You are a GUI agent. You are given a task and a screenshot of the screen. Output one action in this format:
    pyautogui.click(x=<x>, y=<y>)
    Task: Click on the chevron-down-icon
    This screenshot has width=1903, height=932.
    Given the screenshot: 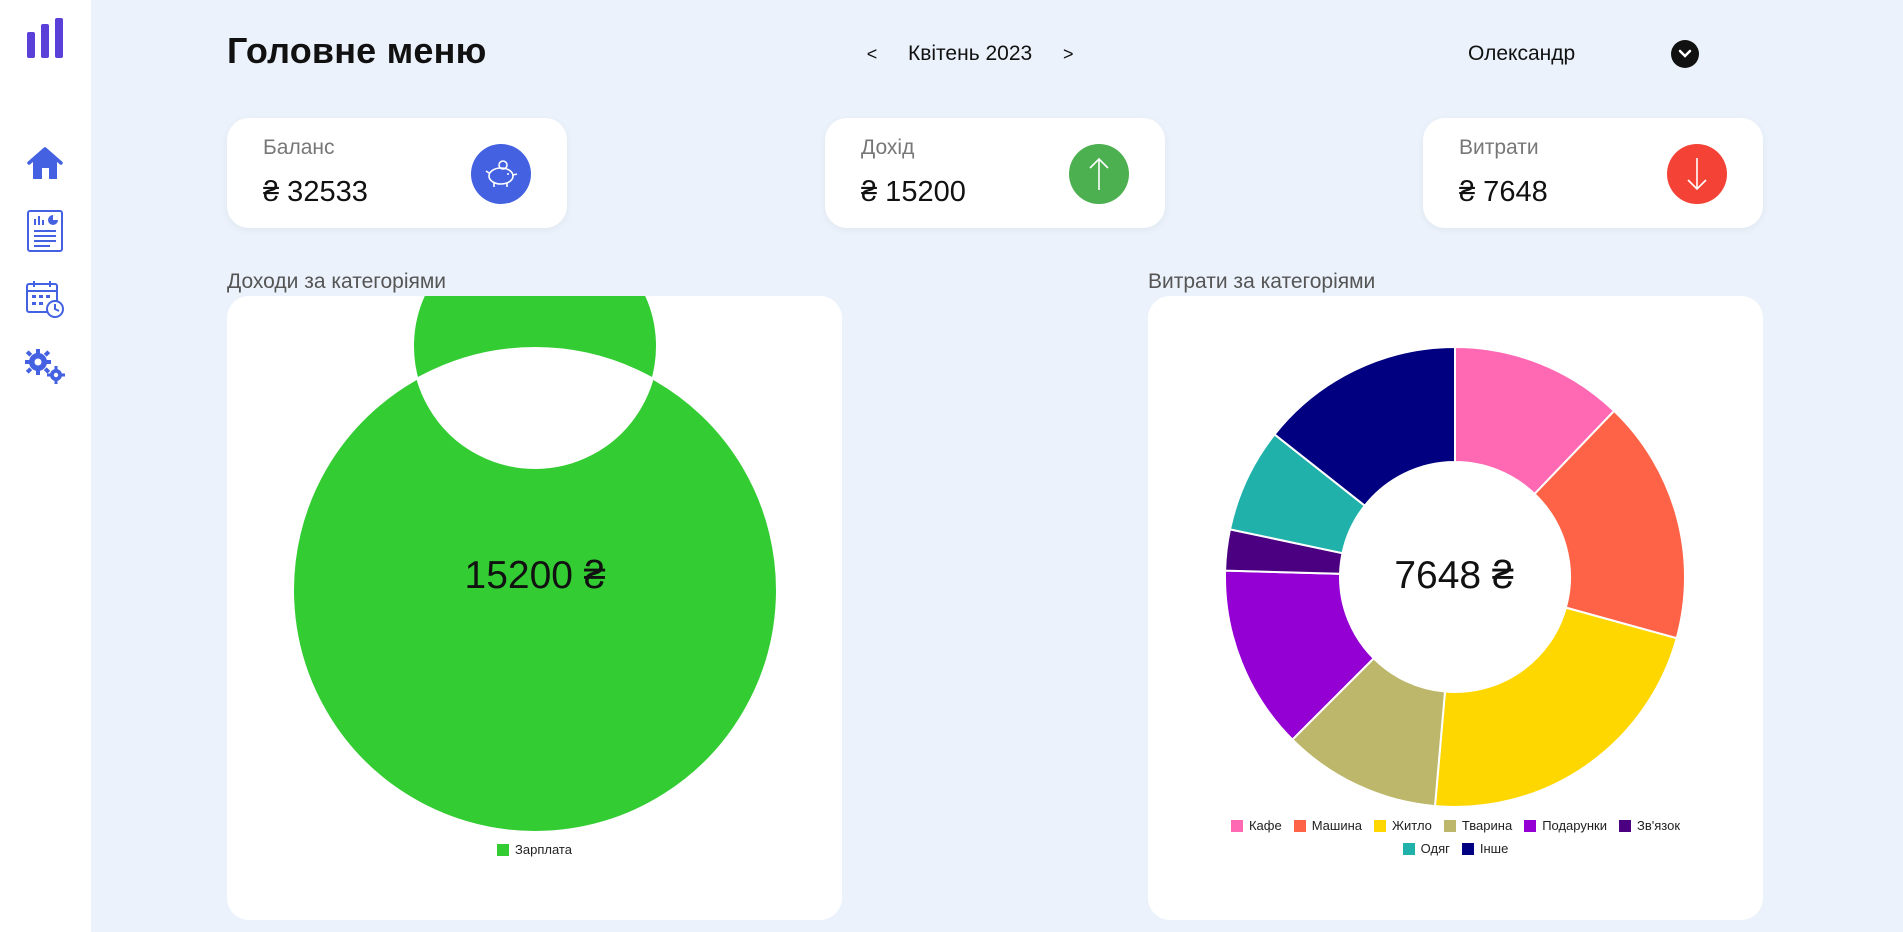 What is the action you would take?
    pyautogui.click(x=1685, y=54)
    